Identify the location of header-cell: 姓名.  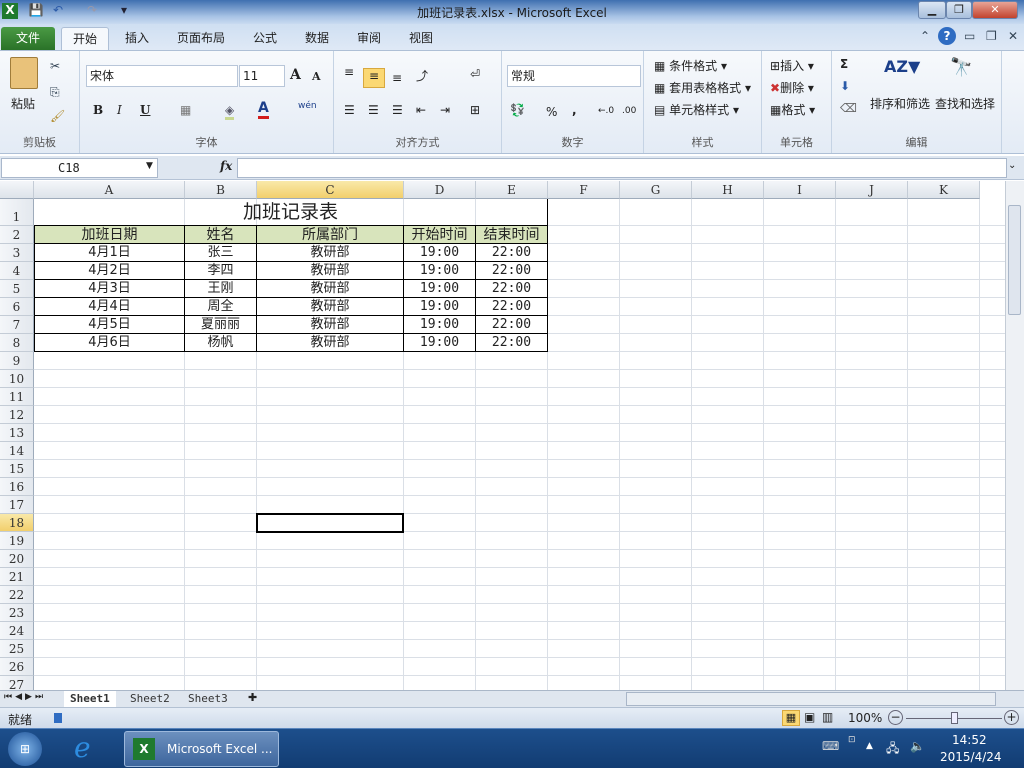
(221, 234).